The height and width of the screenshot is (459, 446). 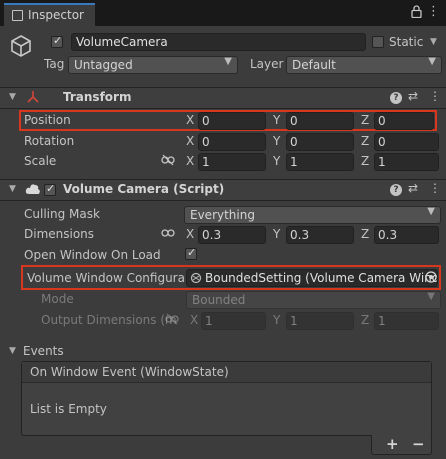 I want to click on dimensions-y-axis: Y, so click(x=277, y=234).